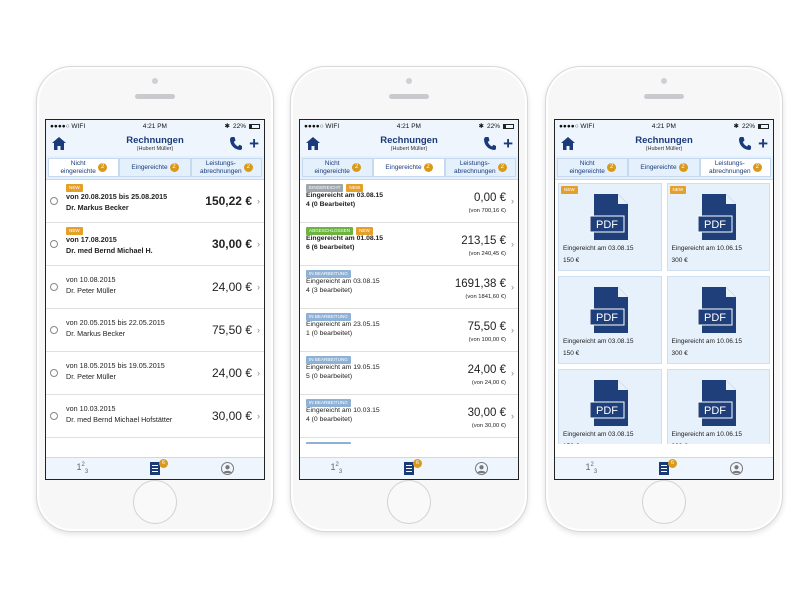 This screenshot has height=600, width=800. What do you see at coordinates (325, 187) in the screenshot?
I see `status-badge: EINGEREICHT` at bounding box center [325, 187].